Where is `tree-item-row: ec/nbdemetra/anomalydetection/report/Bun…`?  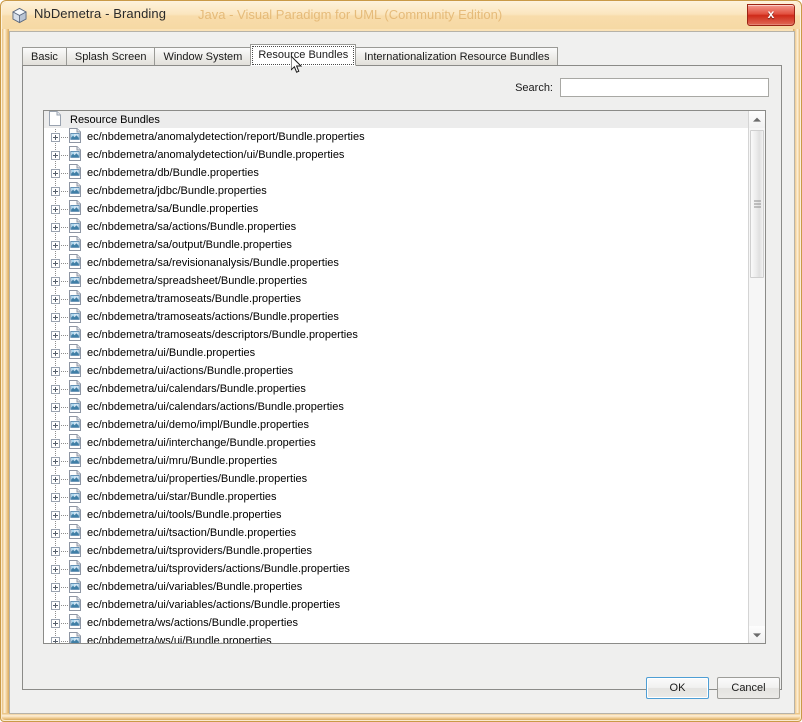 tree-item-row: ec/nbdemetra/anomalydetection/report/Bun… is located at coordinates (396, 137).